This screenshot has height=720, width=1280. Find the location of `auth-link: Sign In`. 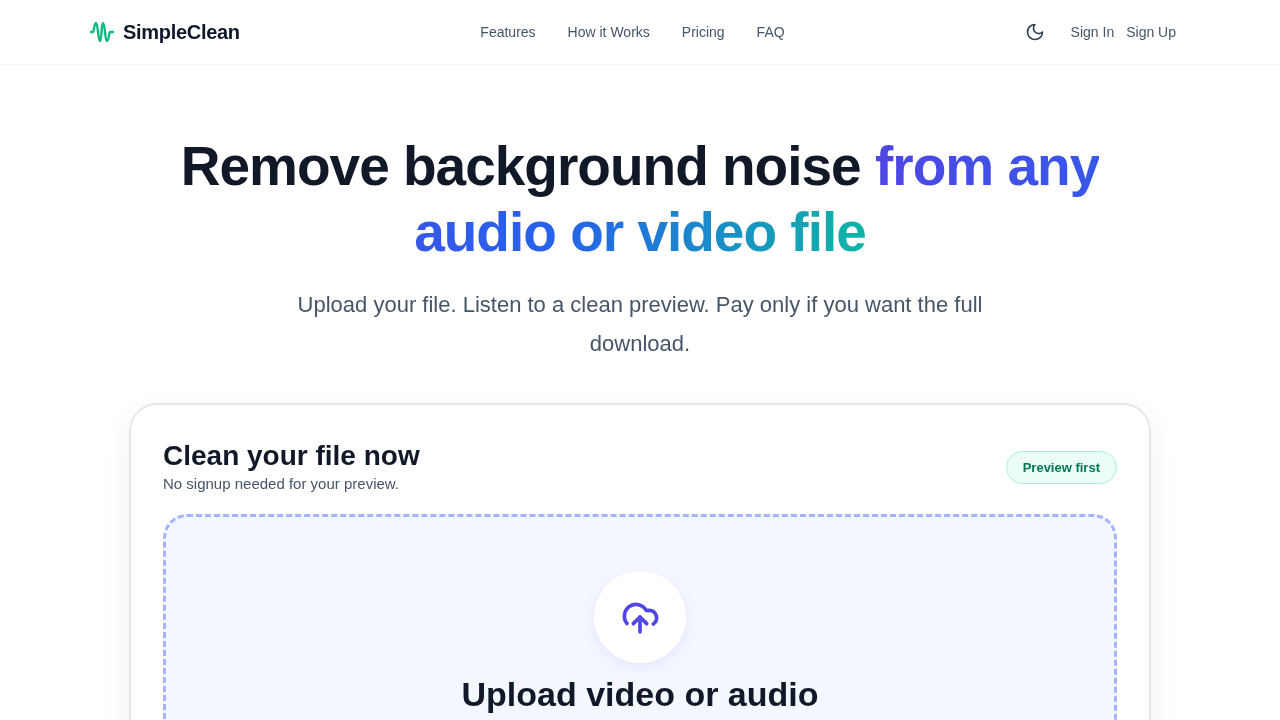

auth-link: Sign In is located at coordinates (1092, 32).